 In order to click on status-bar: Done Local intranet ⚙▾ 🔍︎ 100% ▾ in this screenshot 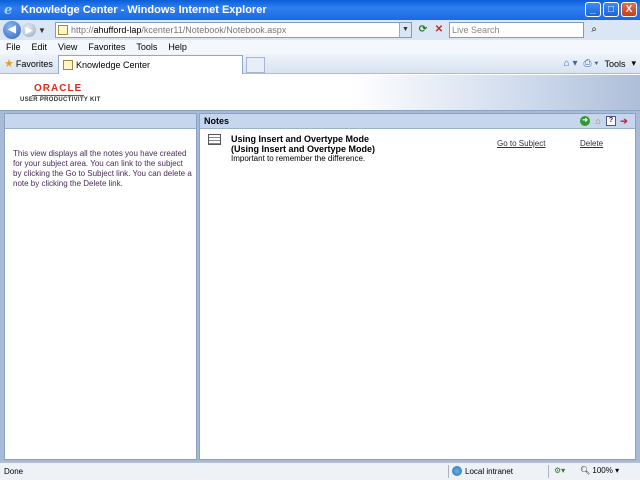, I will do `click(320, 471)`.